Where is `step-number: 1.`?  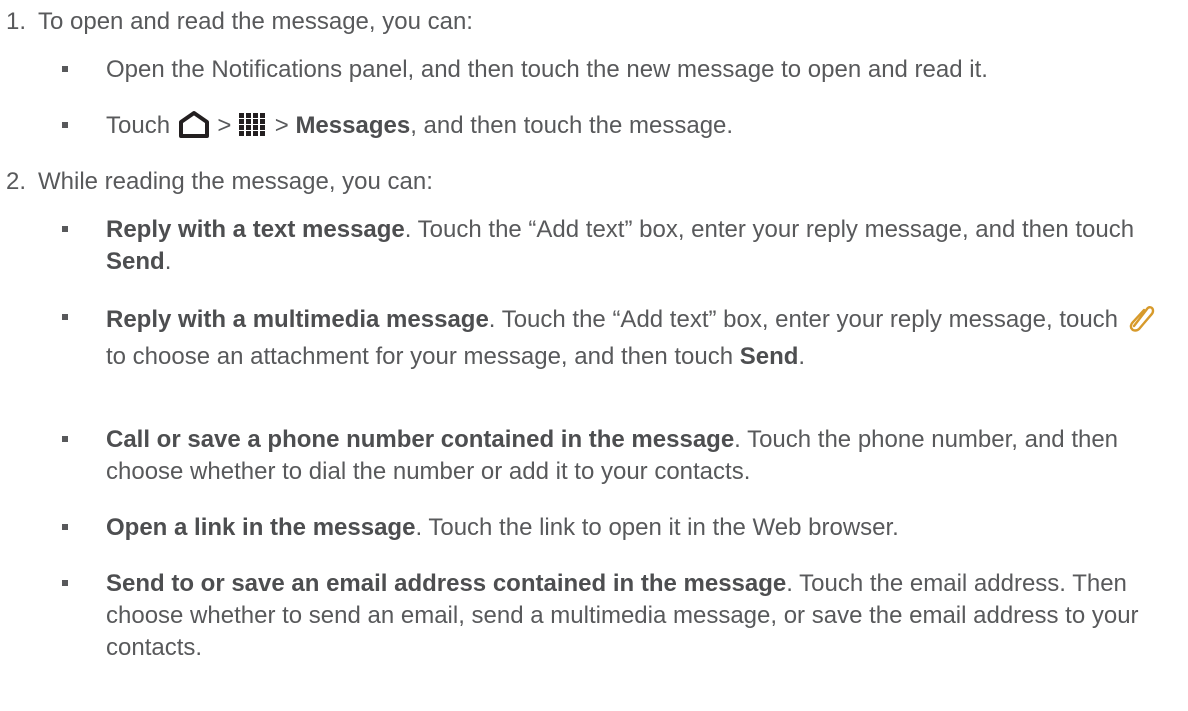 step-number: 1. is located at coordinates (16, 21).